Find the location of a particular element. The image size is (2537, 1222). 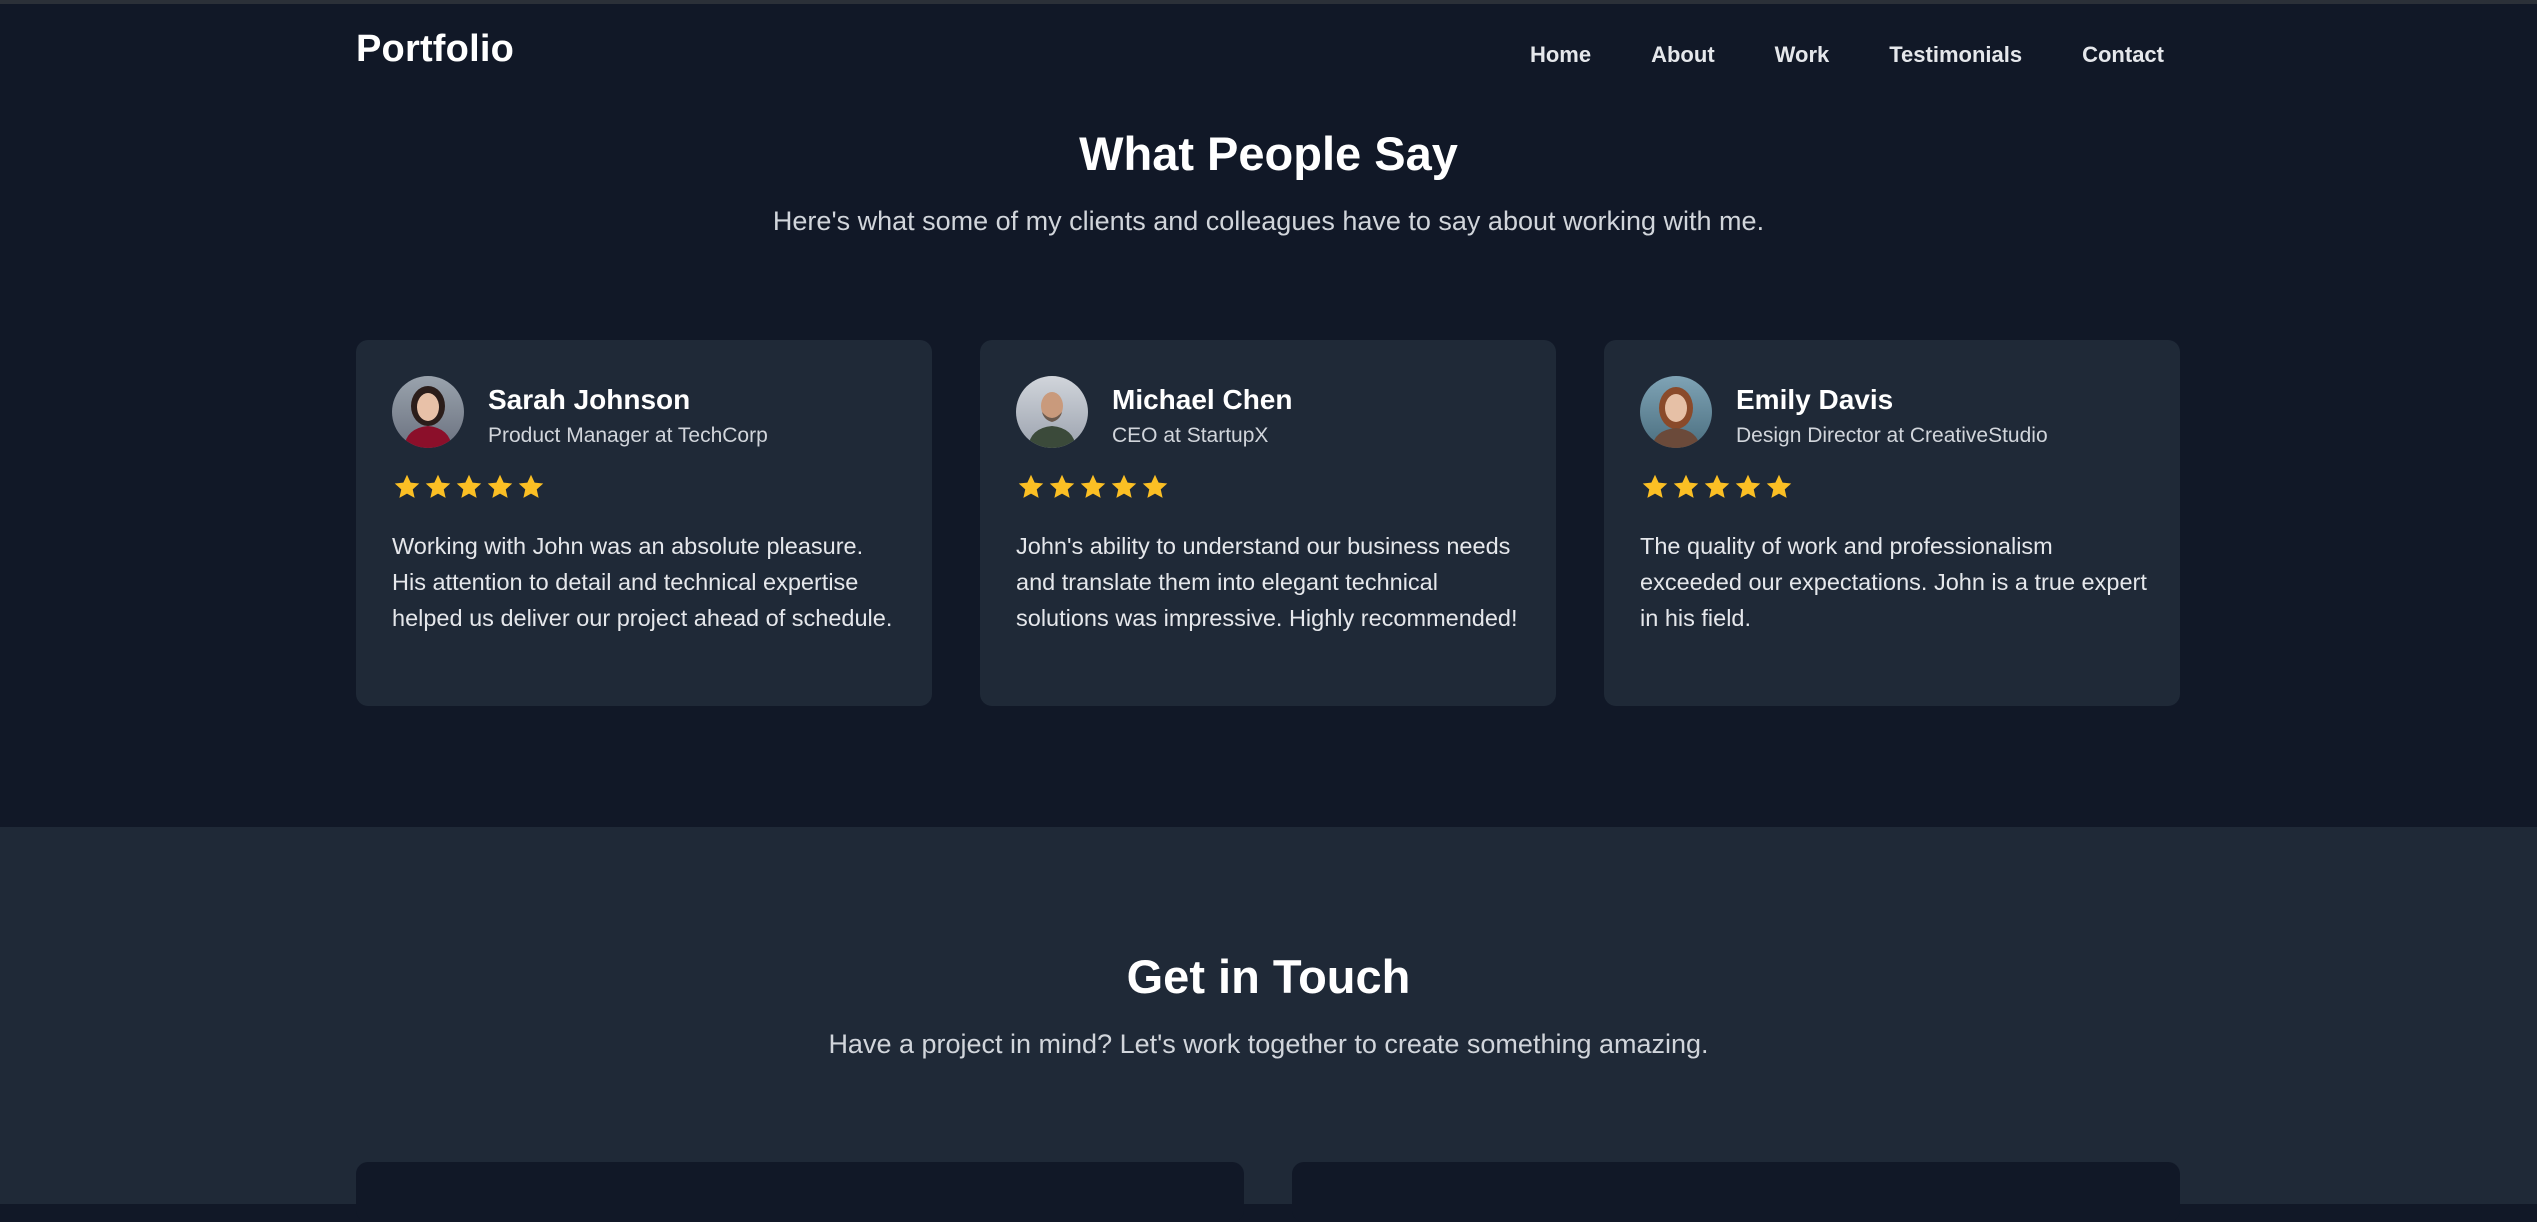

contact-title: Get in Touch is located at coordinates (1268, 976).